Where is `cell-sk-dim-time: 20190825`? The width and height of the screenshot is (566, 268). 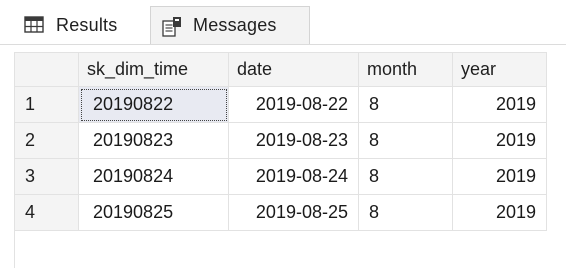
cell-sk-dim-time: 20190825 is located at coordinates (153, 212).